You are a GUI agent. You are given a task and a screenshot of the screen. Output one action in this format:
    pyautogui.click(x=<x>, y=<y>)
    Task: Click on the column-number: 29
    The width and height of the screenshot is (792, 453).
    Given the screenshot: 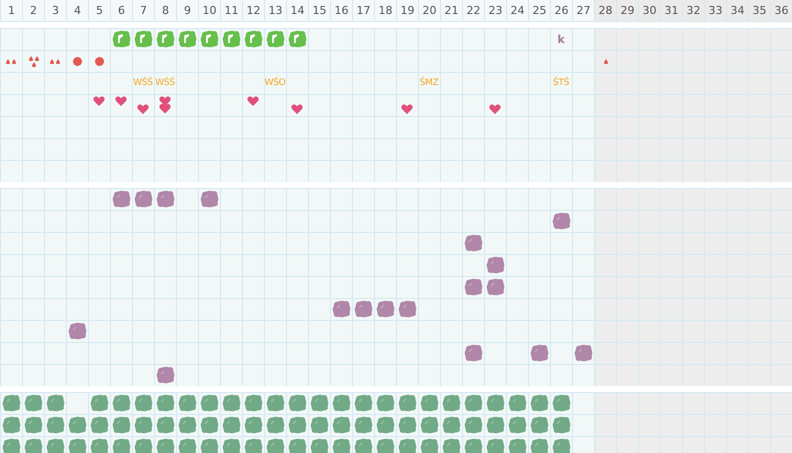 What is the action you would take?
    pyautogui.click(x=627, y=11)
    